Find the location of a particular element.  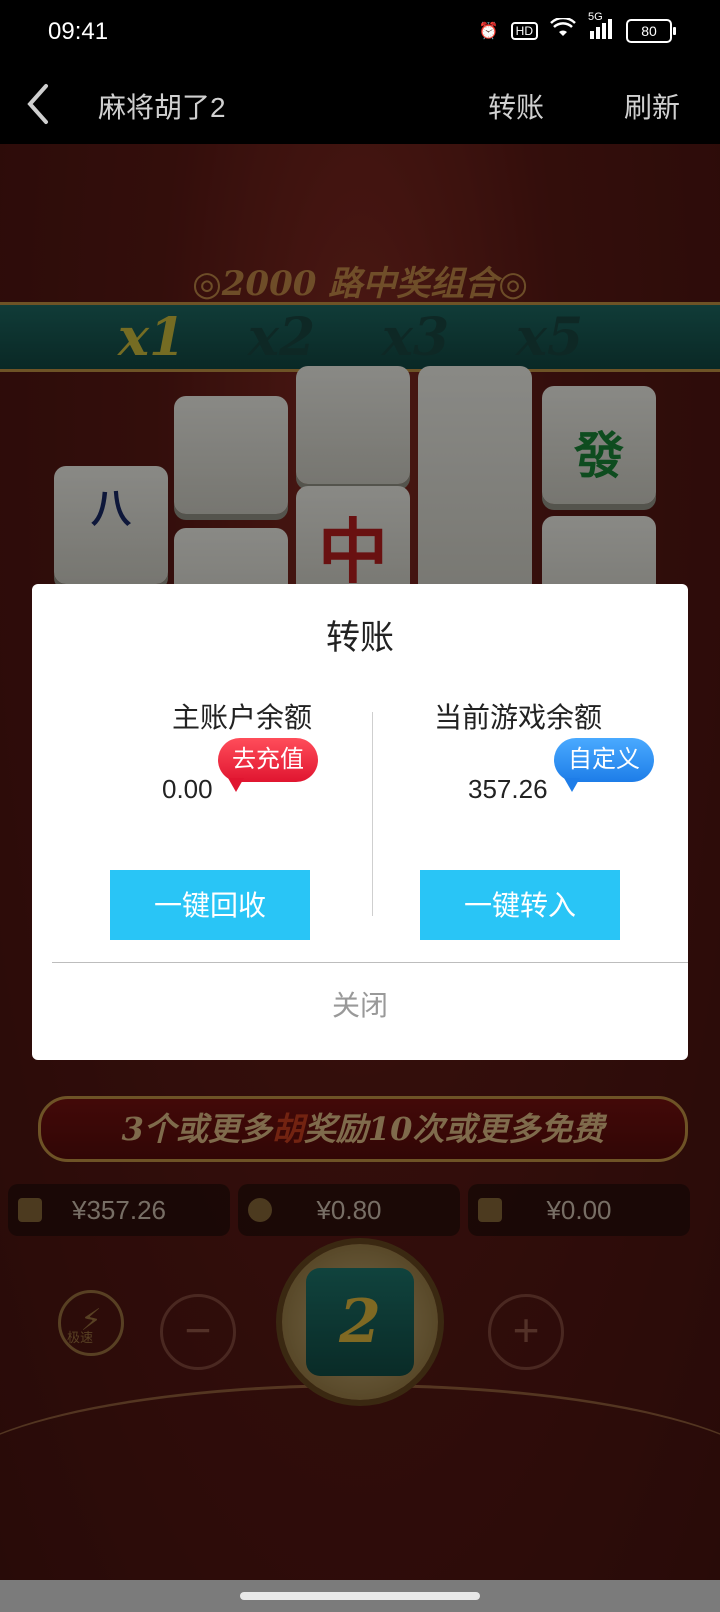

transfer-link: 转账 is located at coordinates (516, 106).